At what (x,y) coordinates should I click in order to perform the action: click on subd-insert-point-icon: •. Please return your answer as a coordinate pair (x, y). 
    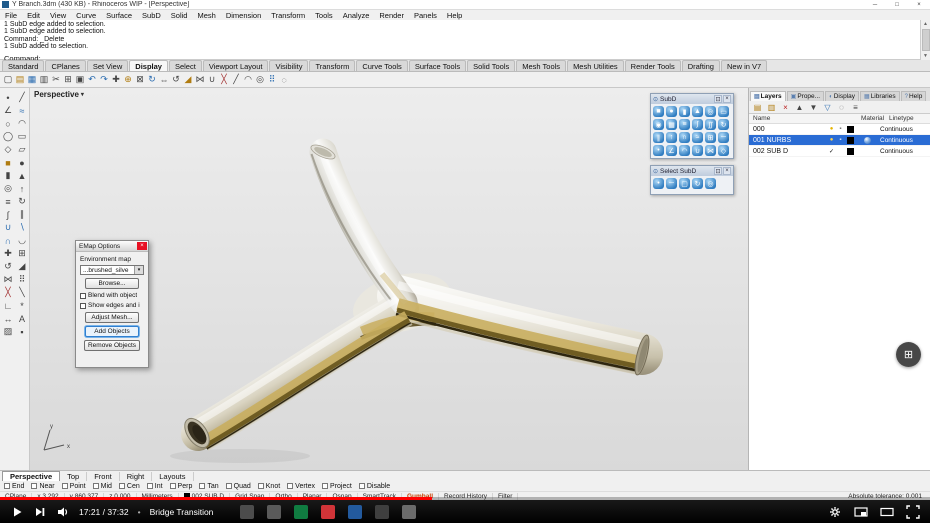
    Looking at the image, I should click on (658, 150).